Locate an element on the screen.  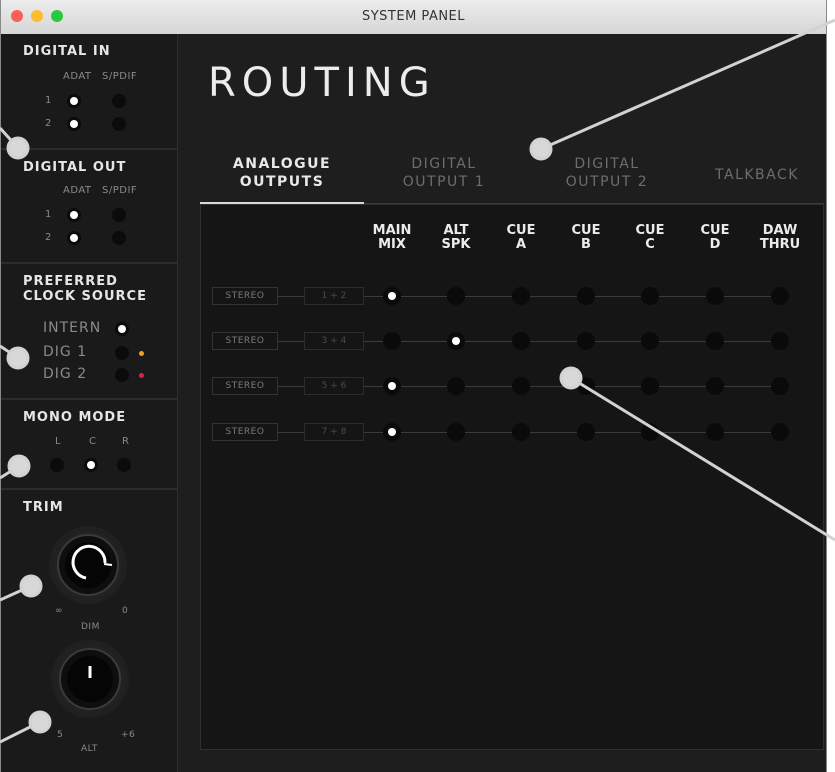
column-header-cue-c: CUE C is located at coordinates (650, 238).